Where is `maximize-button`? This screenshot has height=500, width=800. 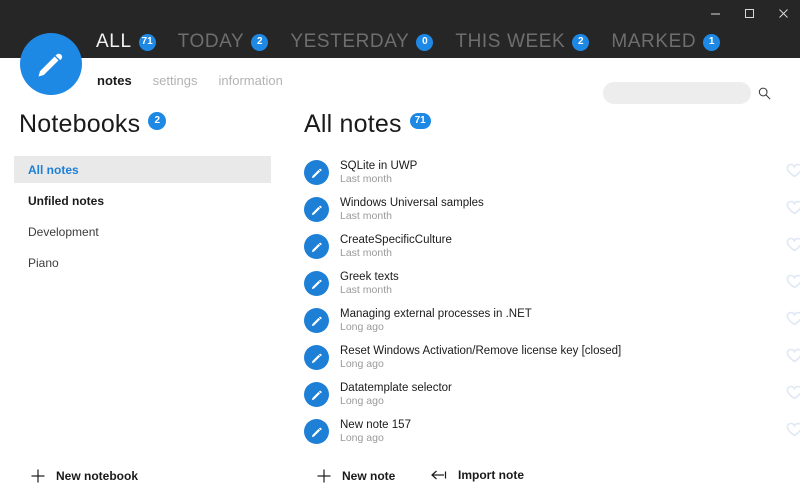
maximize-button is located at coordinates (749, 13).